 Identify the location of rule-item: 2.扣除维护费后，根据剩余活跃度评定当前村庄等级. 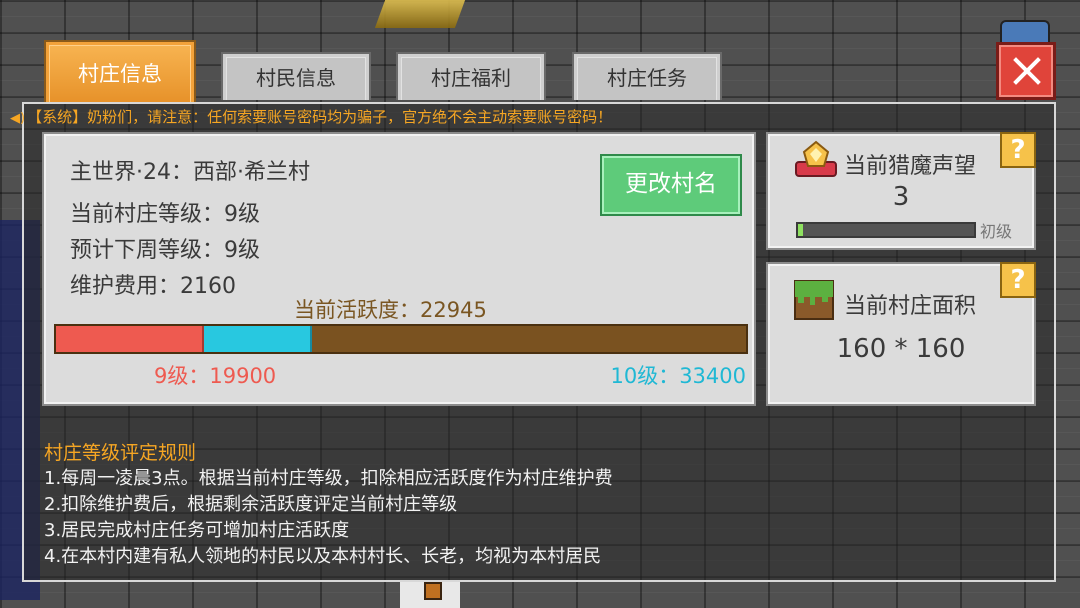
(251, 504).